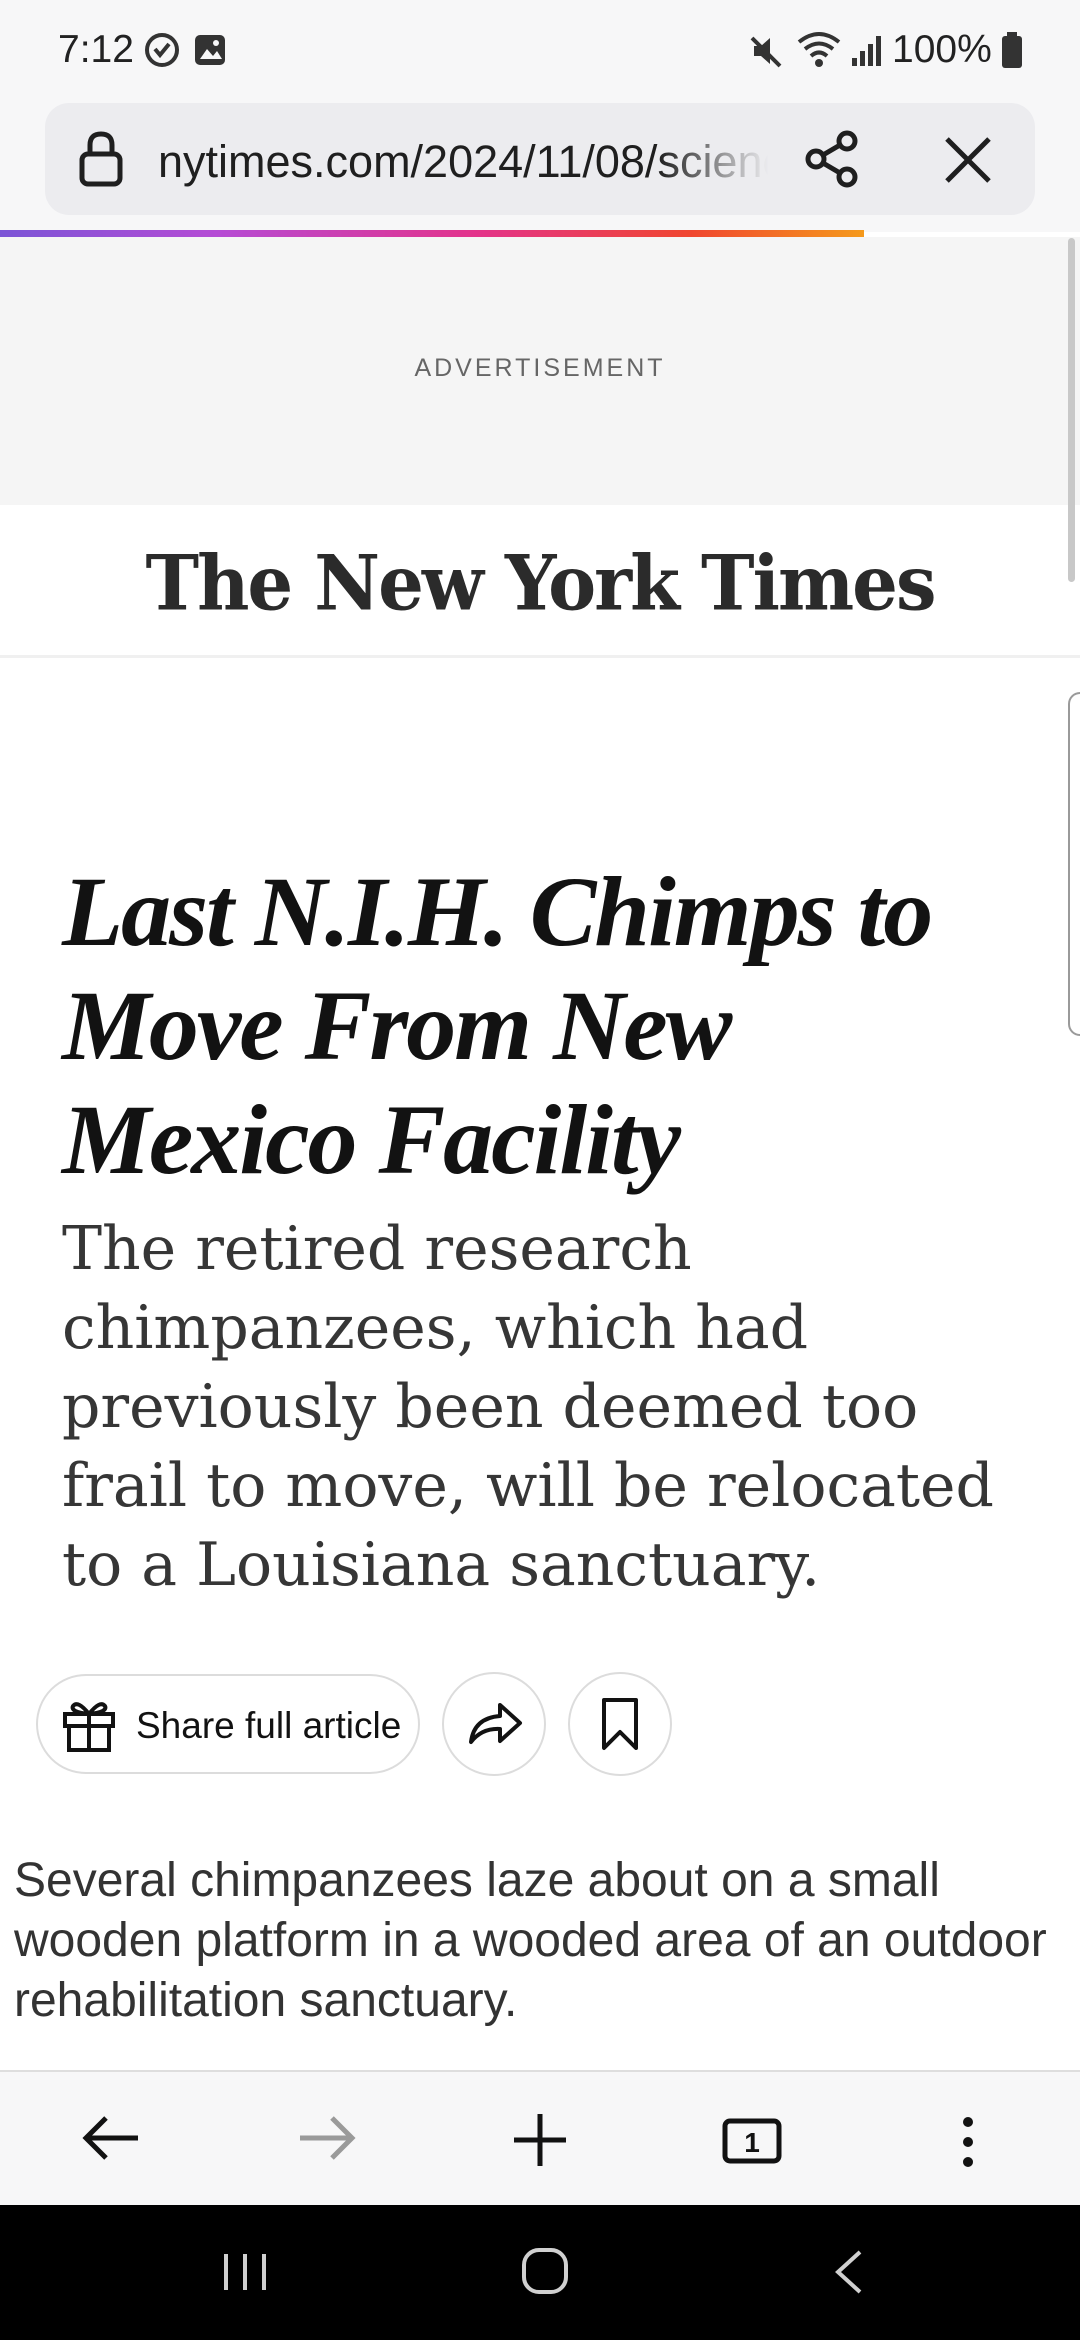 This screenshot has height=2340, width=1080. What do you see at coordinates (495, 1723) in the screenshot?
I see `share-arrow-icon` at bounding box center [495, 1723].